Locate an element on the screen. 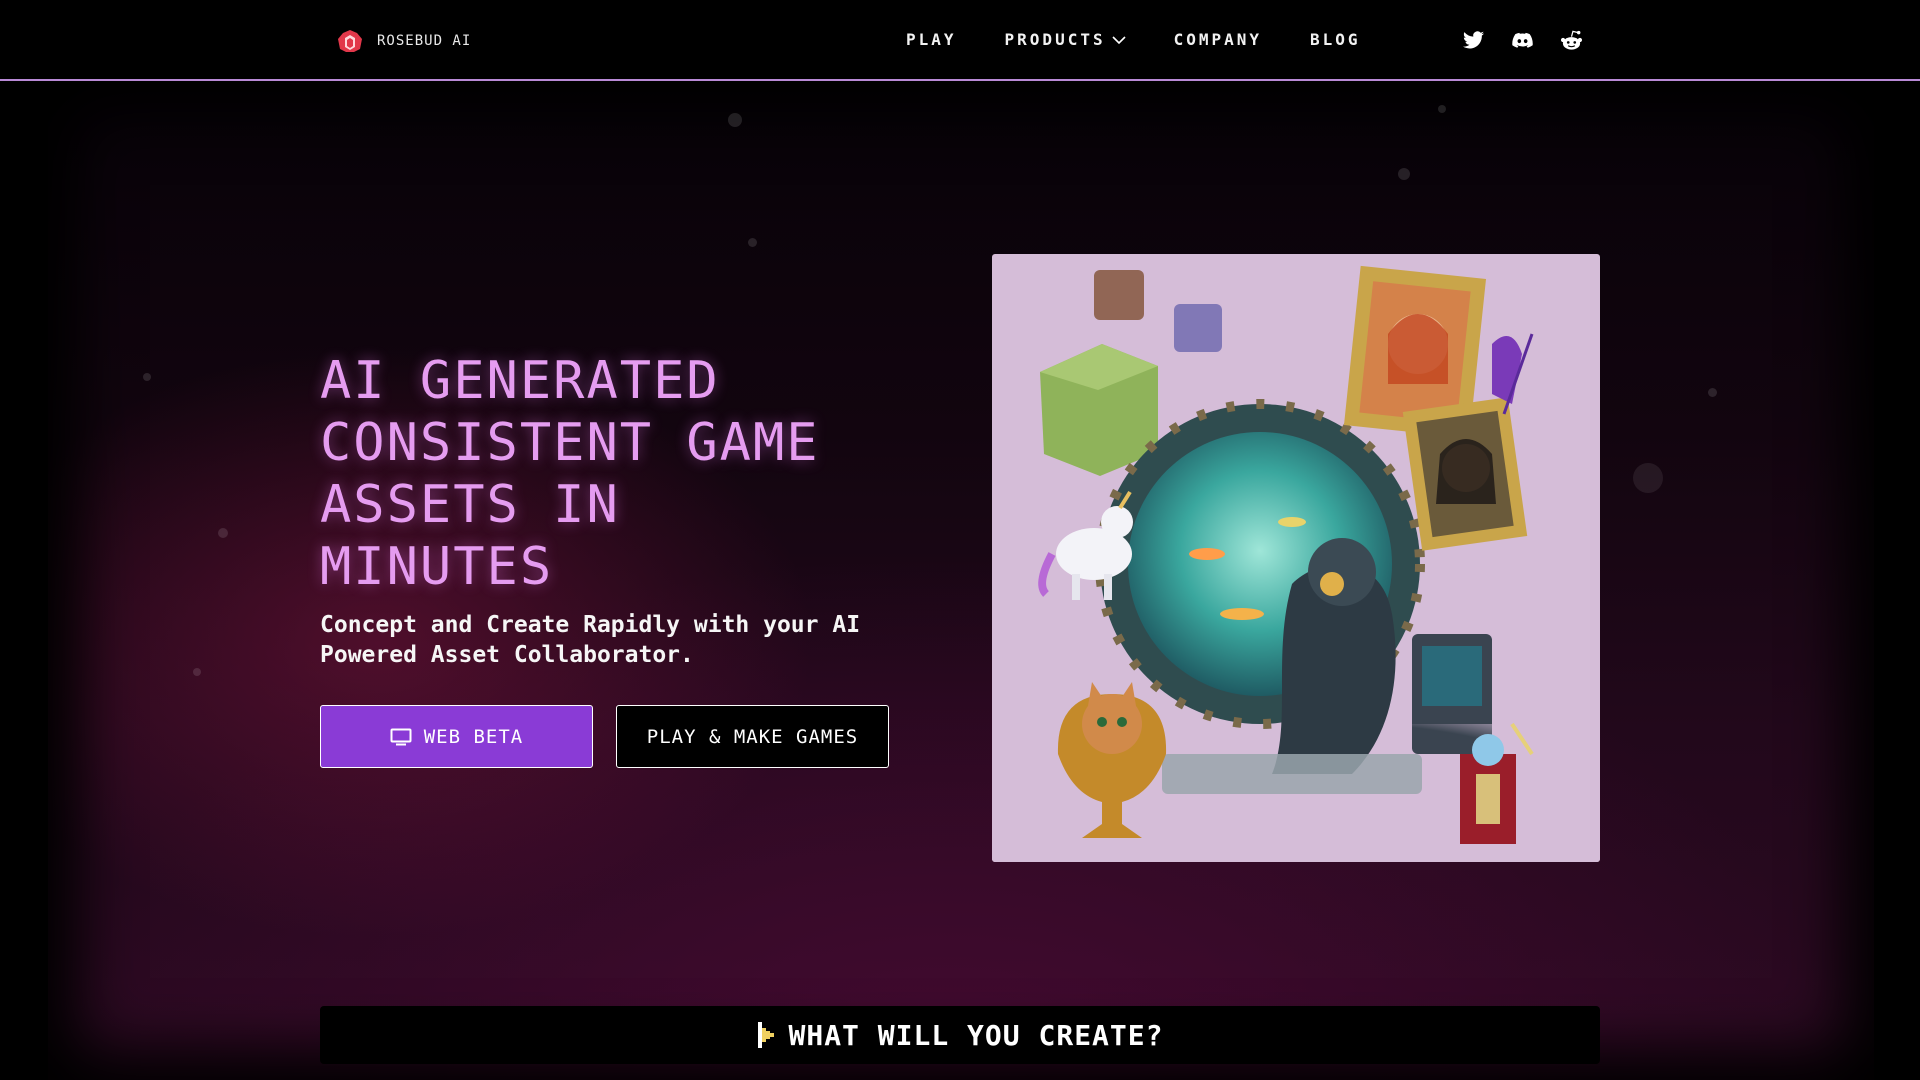 The image size is (1920, 1080). pixel-cursor-icon is located at coordinates (766, 1035).